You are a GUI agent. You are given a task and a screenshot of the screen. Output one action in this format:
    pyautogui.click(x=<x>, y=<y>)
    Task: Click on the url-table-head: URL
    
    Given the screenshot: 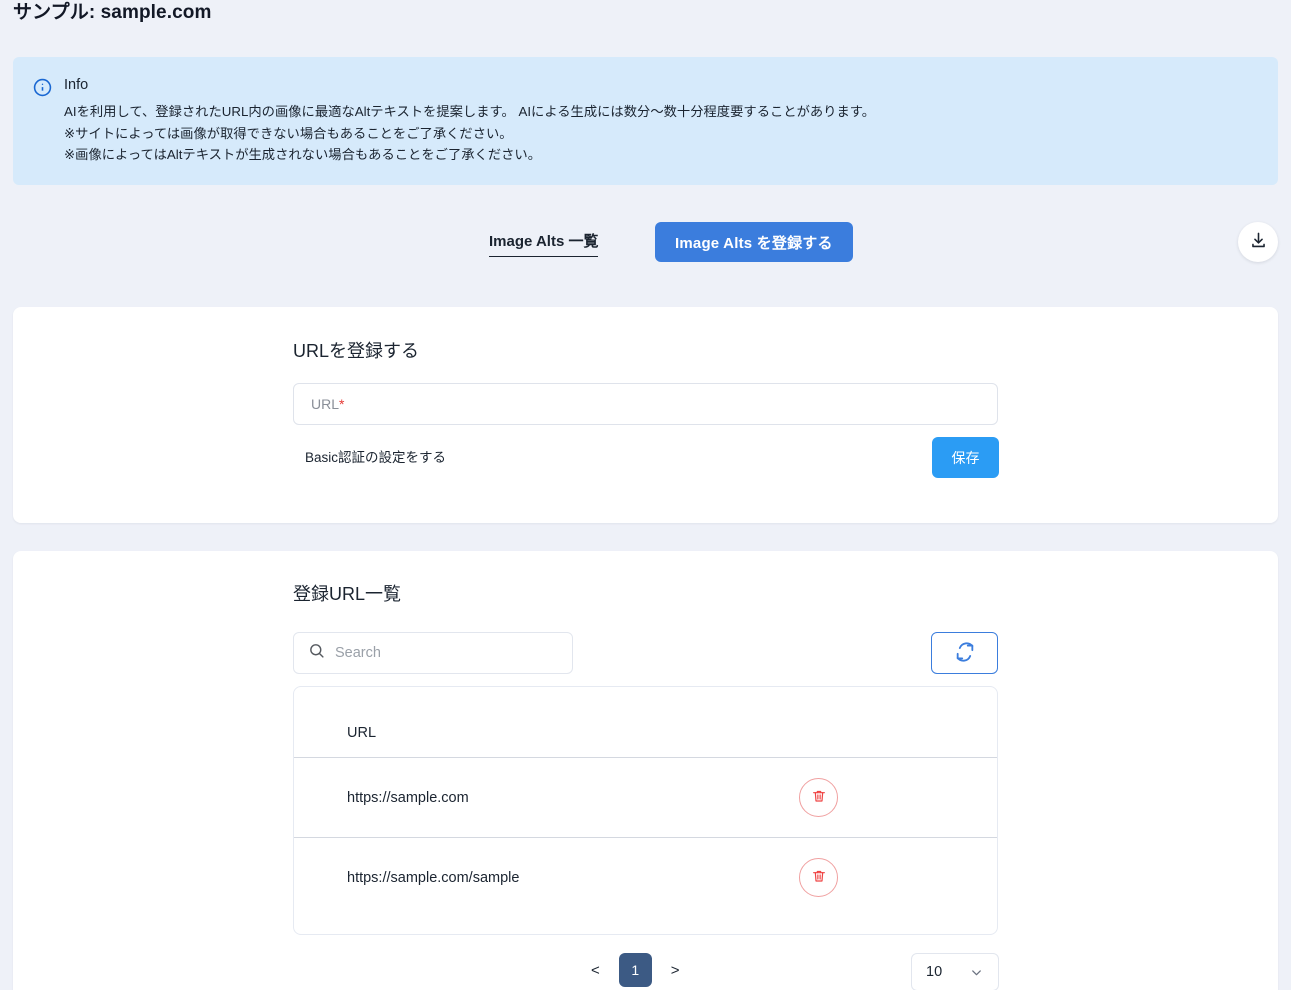 What is the action you would take?
    pyautogui.click(x=645, y=722)
    